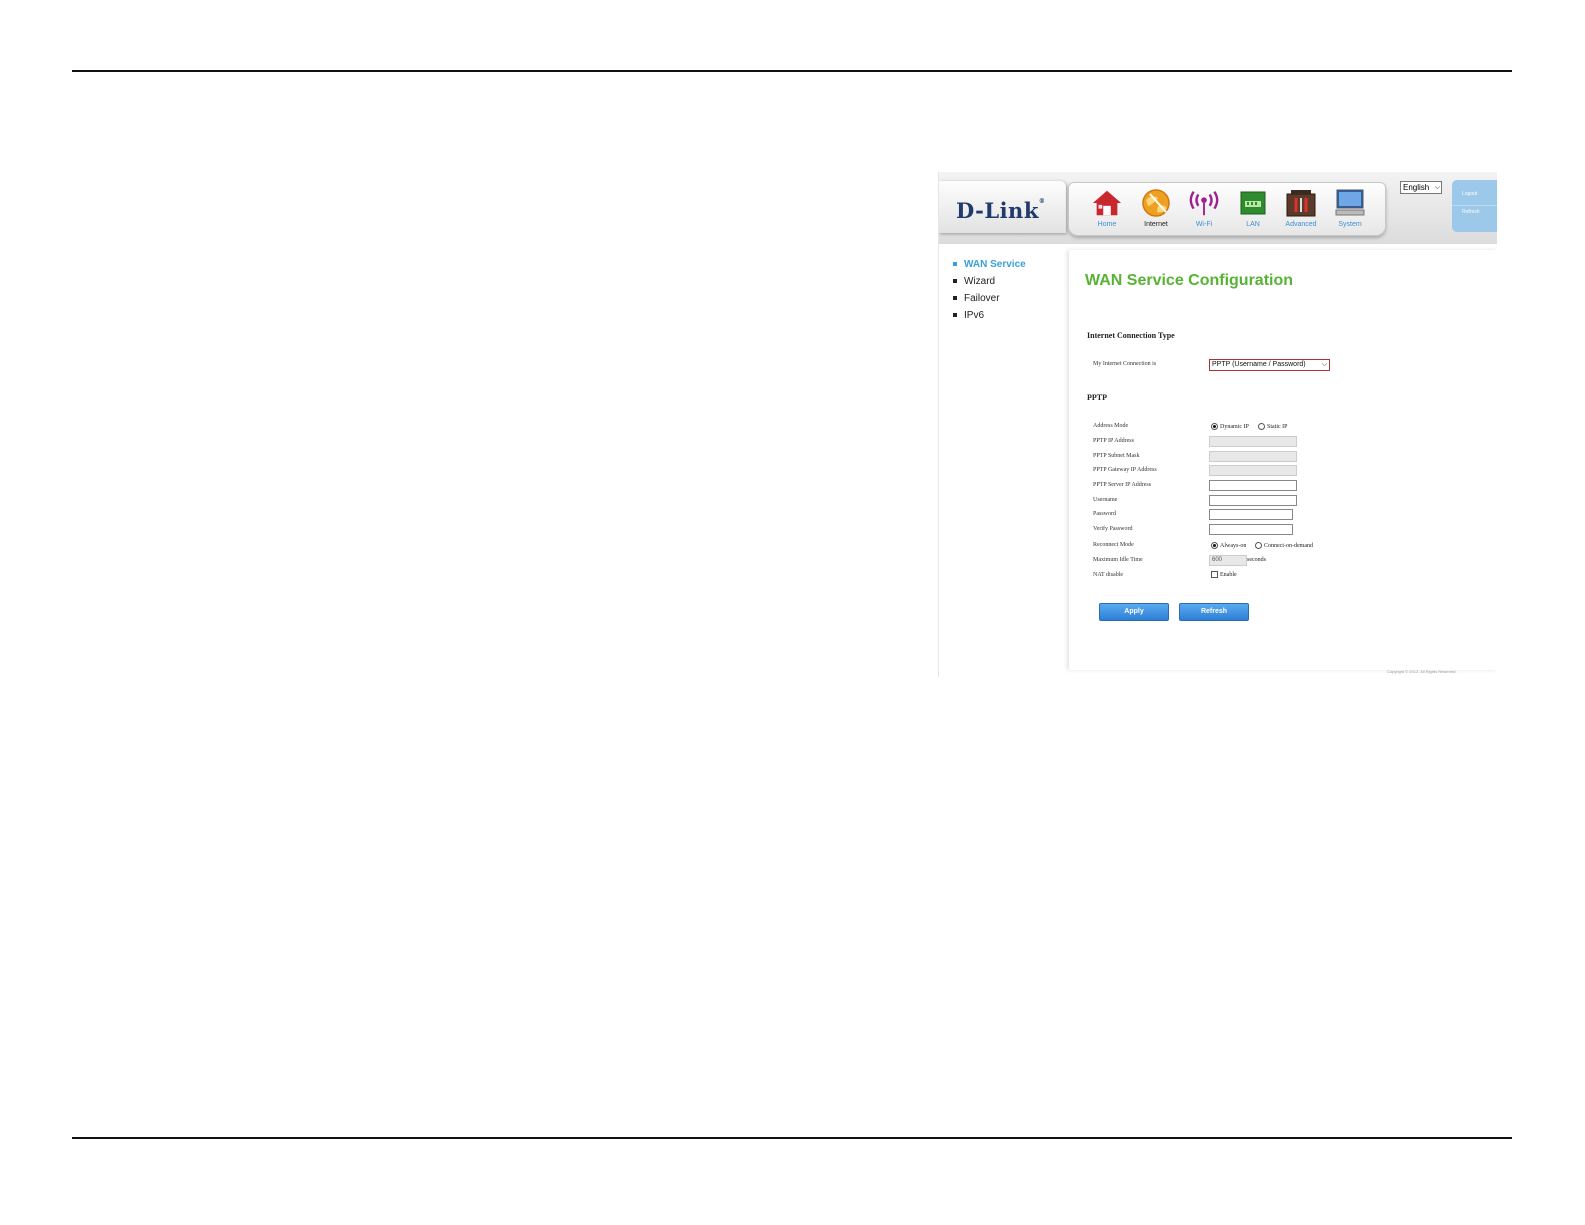 Image resolution: width=1585 pixels, height=1225 pixels. Describe the element at coordinates (1228, 560) in the screenshot. I see `max-idle-input: 600` at that location.